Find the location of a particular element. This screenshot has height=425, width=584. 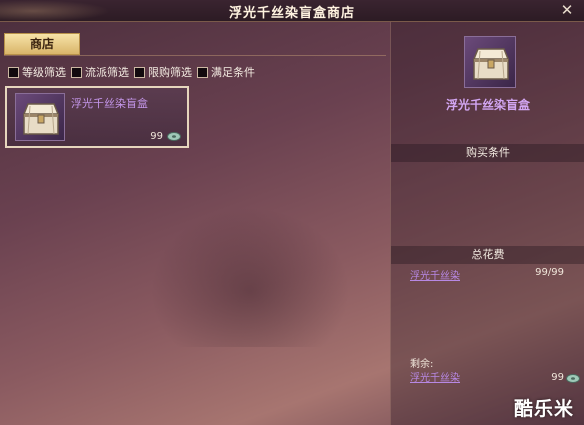

filter-label: 限购筛选 is located at coordinates (170, 72).